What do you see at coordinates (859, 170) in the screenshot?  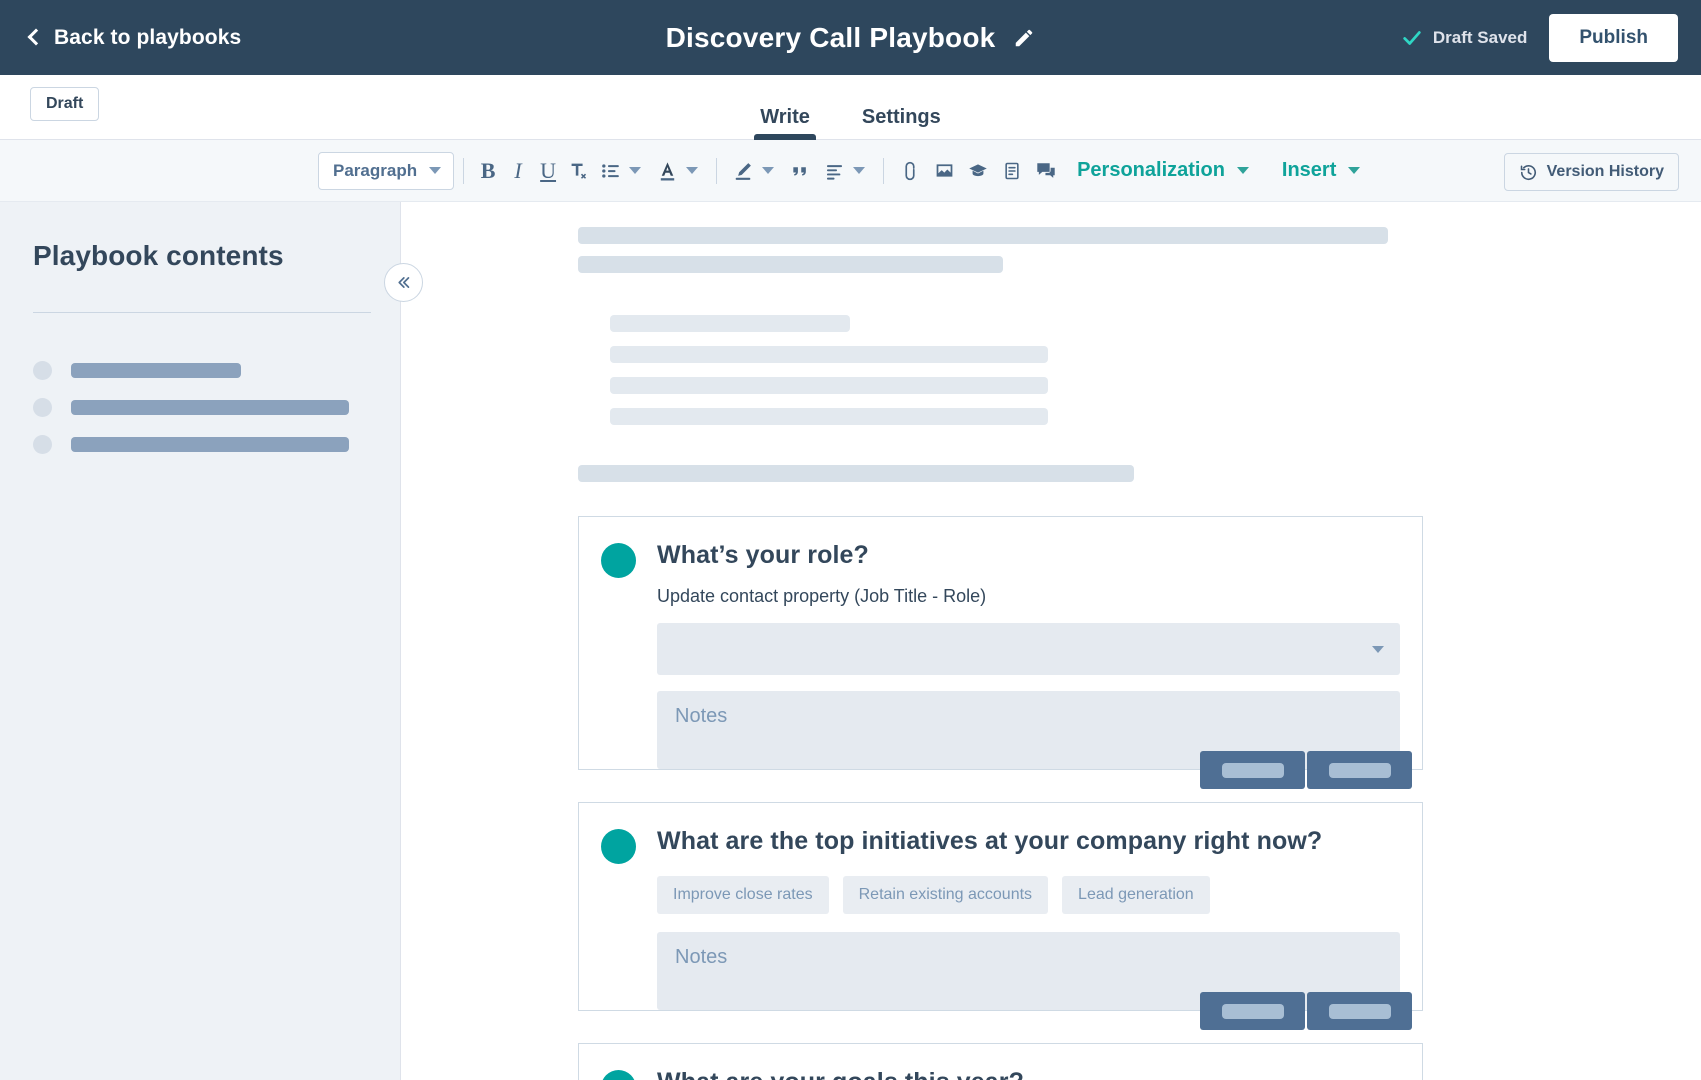 I see `align-chevron-down-icon` at bounding box center [859, 170].